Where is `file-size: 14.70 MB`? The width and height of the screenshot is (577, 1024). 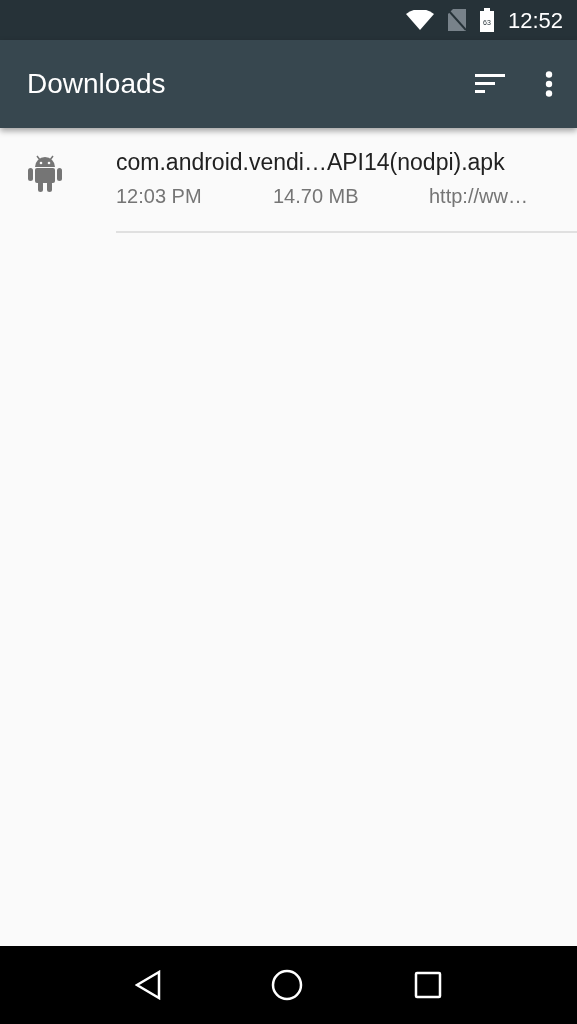
file-size: 14.70 MB is located at coordinates (316, 197).